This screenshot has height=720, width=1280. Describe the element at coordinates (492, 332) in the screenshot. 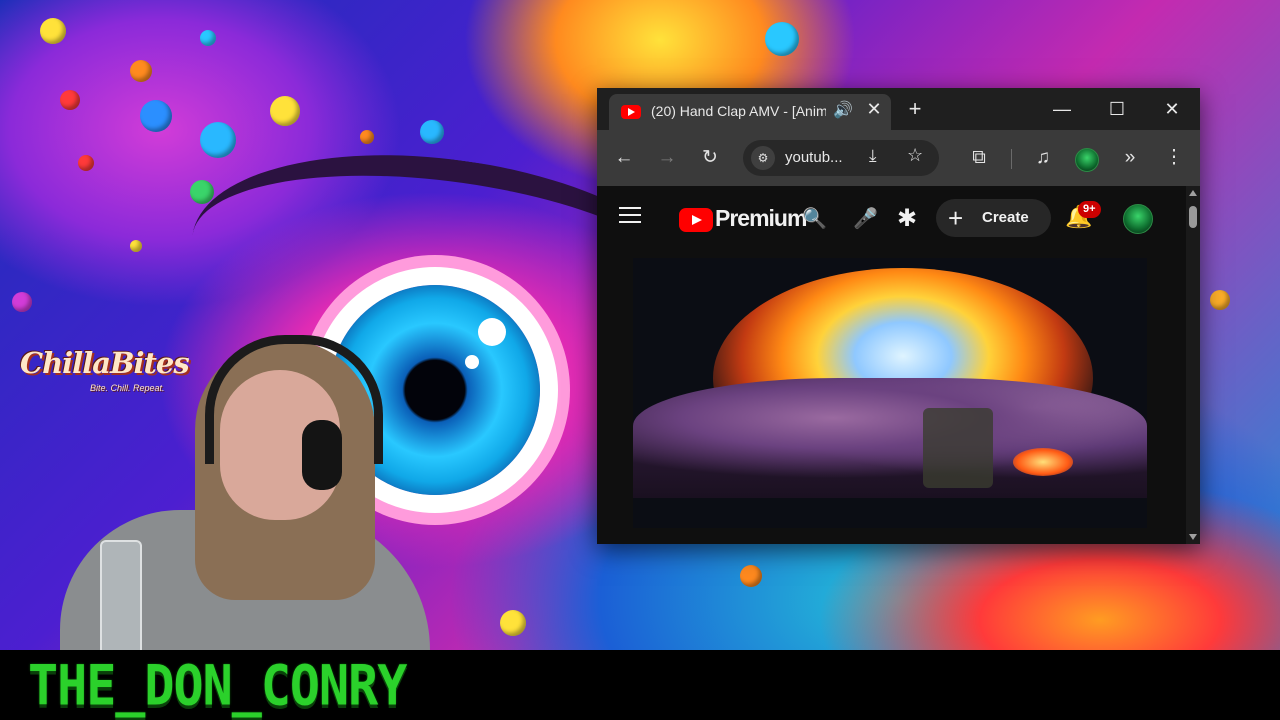

I see `eye-highlight` at that location.